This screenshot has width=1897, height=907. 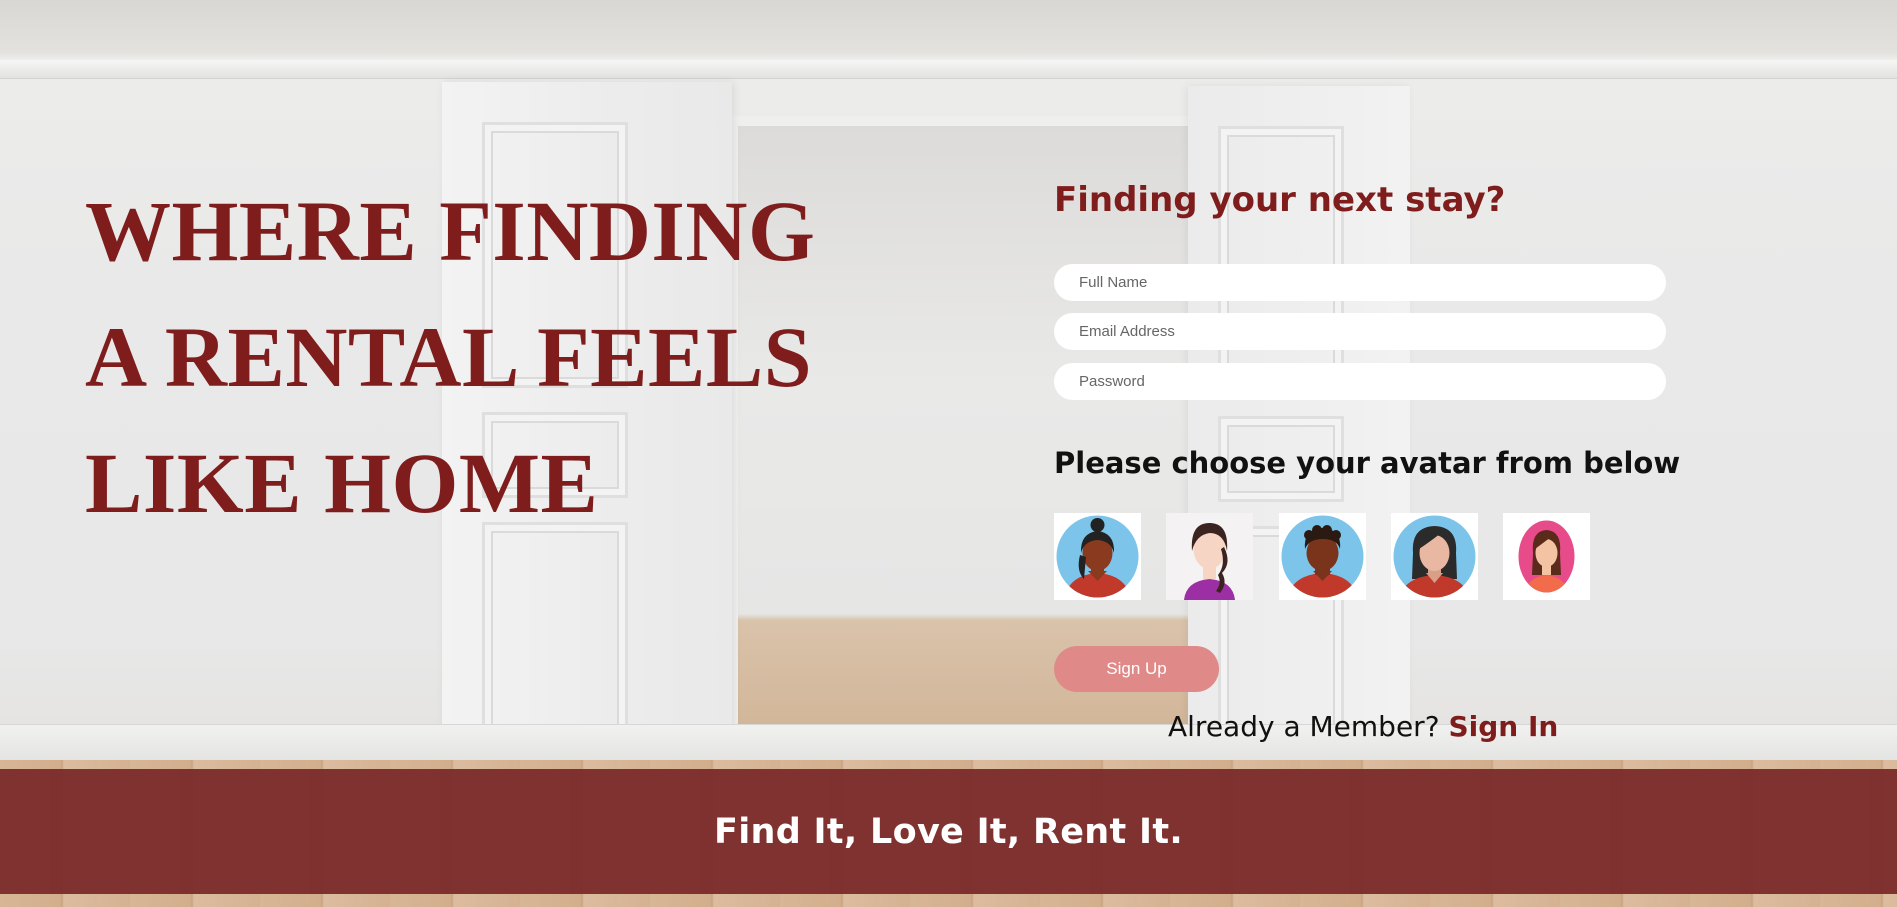 I want to click on avatar-man-curly-icon, so click(x=1322, y=556).